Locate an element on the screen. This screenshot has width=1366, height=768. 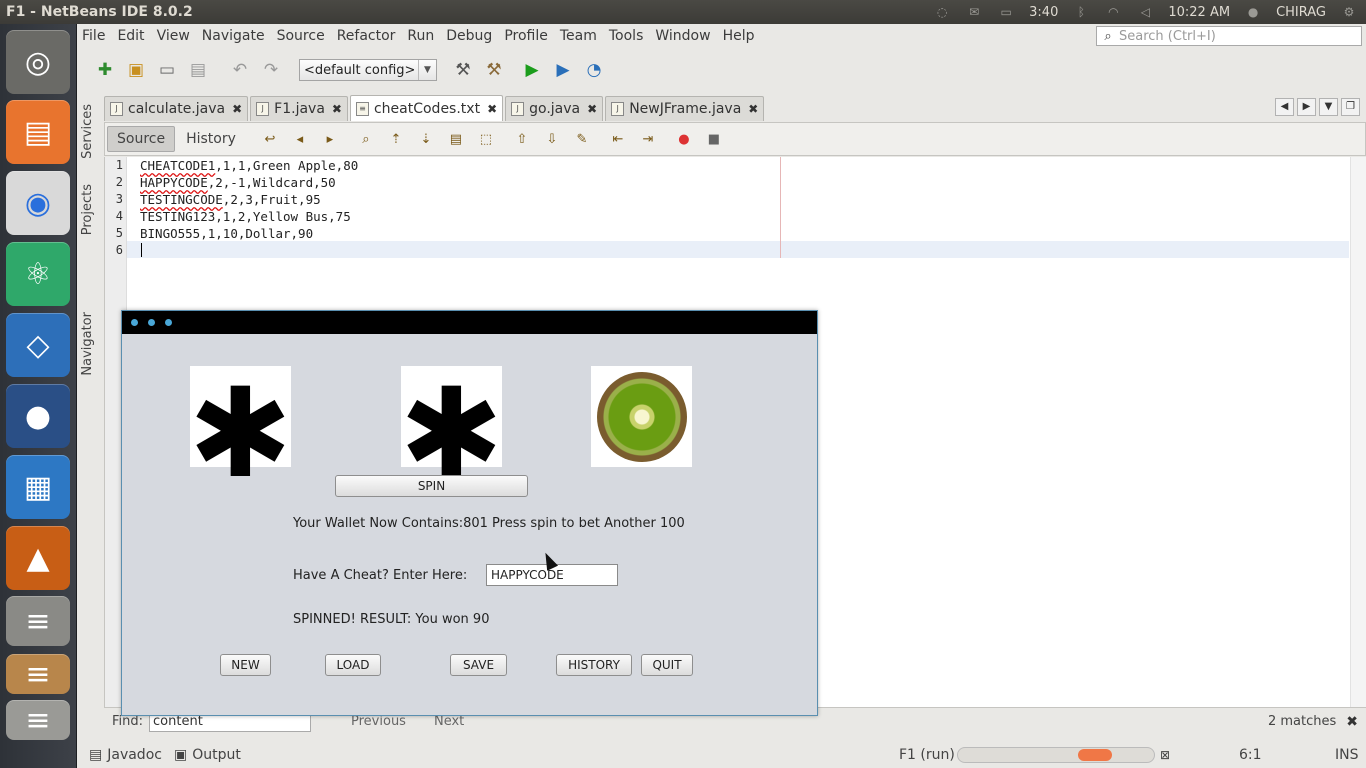
new-button: NEW is located at coordinates (245, 665).